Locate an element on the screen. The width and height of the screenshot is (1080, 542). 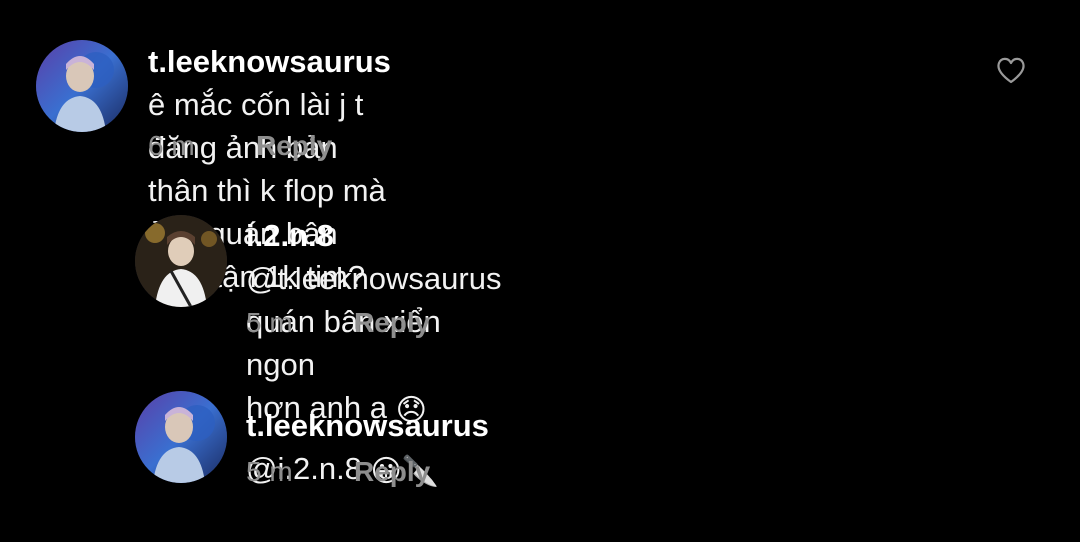
username: i.2.n.8 is located at coordinates (290, 235).